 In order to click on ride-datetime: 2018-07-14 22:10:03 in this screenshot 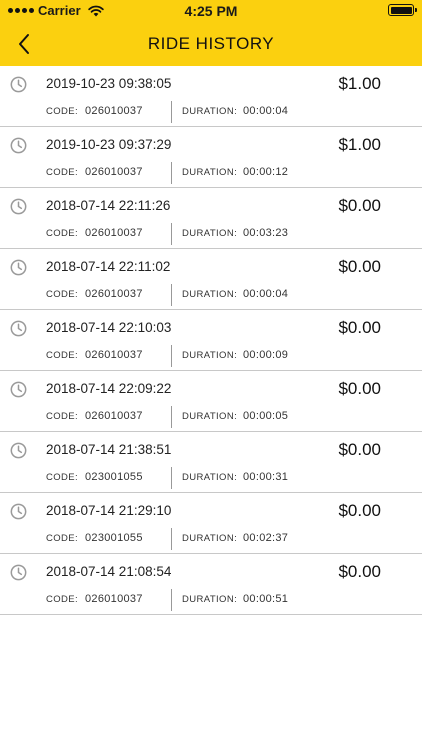, I will do `click(109, 327)`.